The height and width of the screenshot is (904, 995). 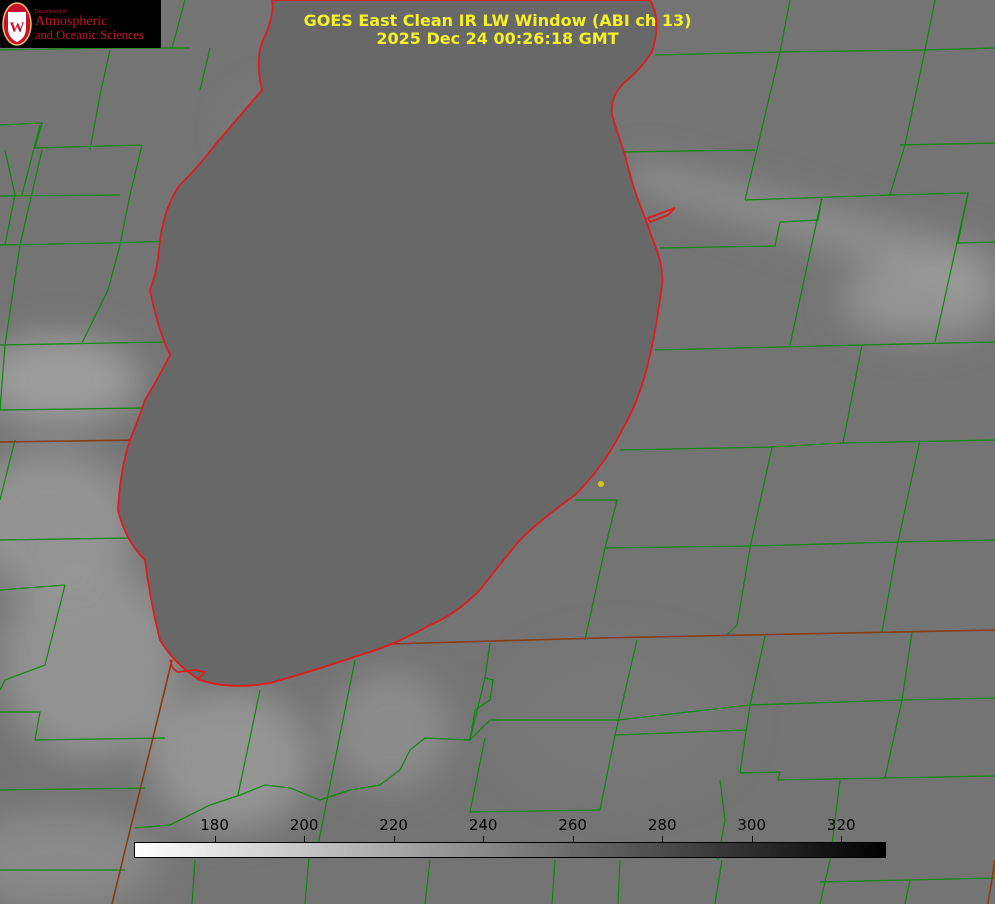 What do you see at coordinates (304, 825) in the screenshot?
I see `colorbar-tick-label: 200` at bounding box center [304, 825].